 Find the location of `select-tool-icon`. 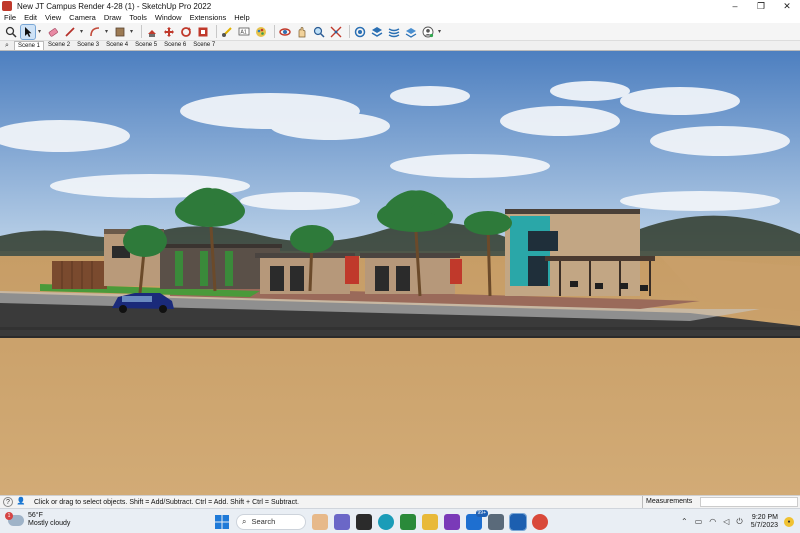

select-tool-icon is located at coordinates (28, 31).